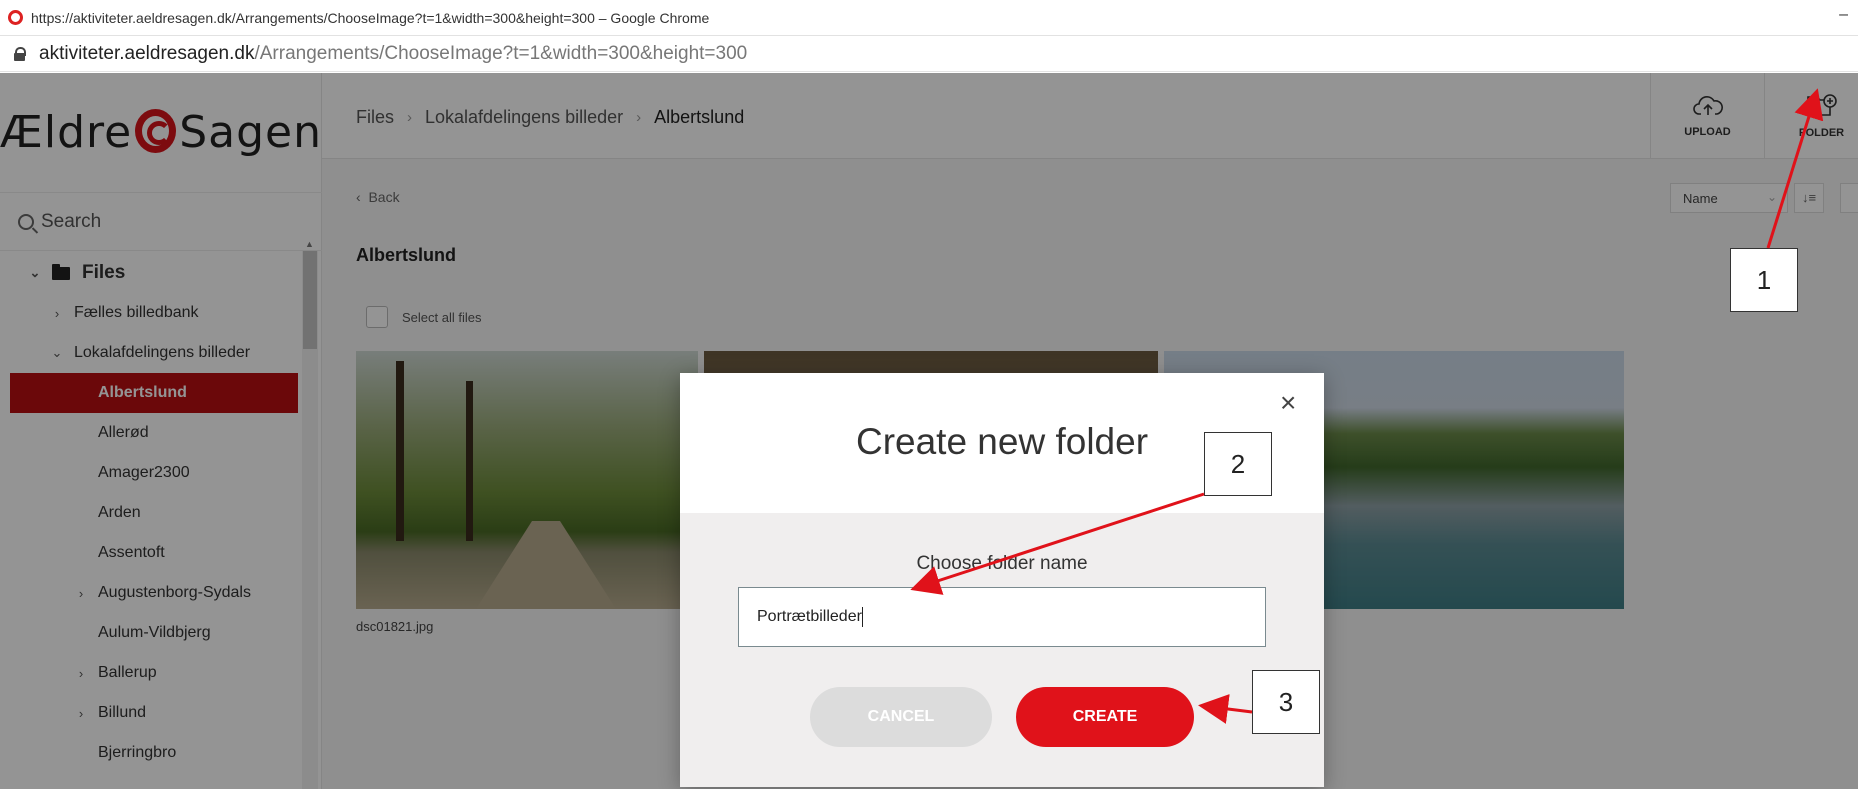 The height and width of the screenshot is (789, 1858). I want to click on annotation-callout-2: 2, so click(1238, 464).